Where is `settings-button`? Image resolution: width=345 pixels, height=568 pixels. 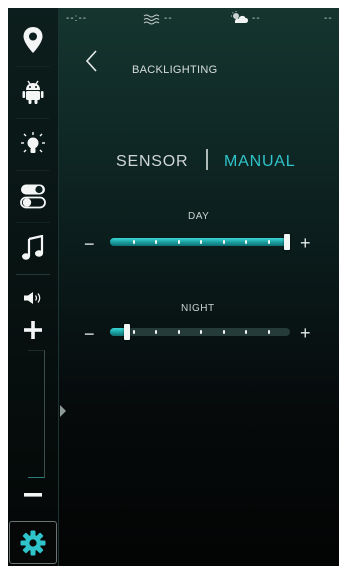
settings-button is located at coordinates (33, 542).